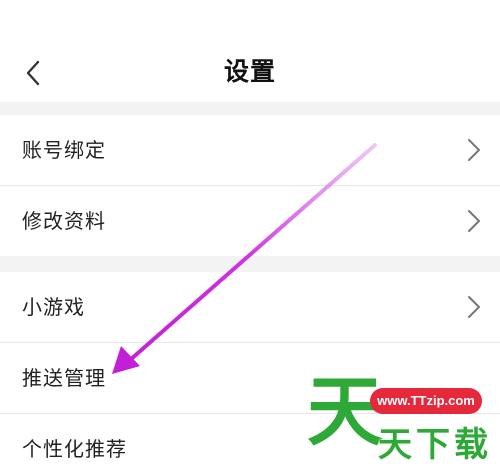  Describe the element at coordinates (64, 378) in the screenshot. I see `settings-item-label: 推送管理` at that location.